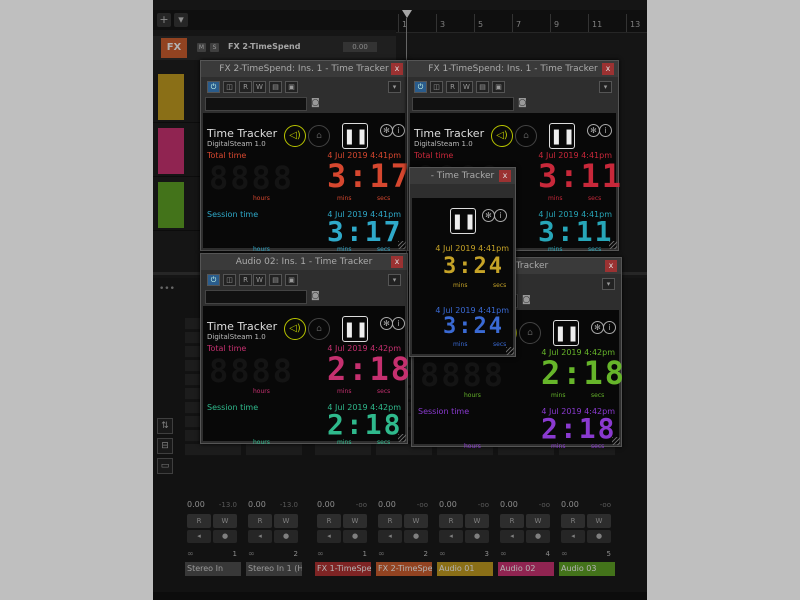 The height and width of the screenshot is (600, 800). What do you see at coordinates (165, 466) in the screenshot?
I see `display-icon: ▭` at bounding box center [165, 466].